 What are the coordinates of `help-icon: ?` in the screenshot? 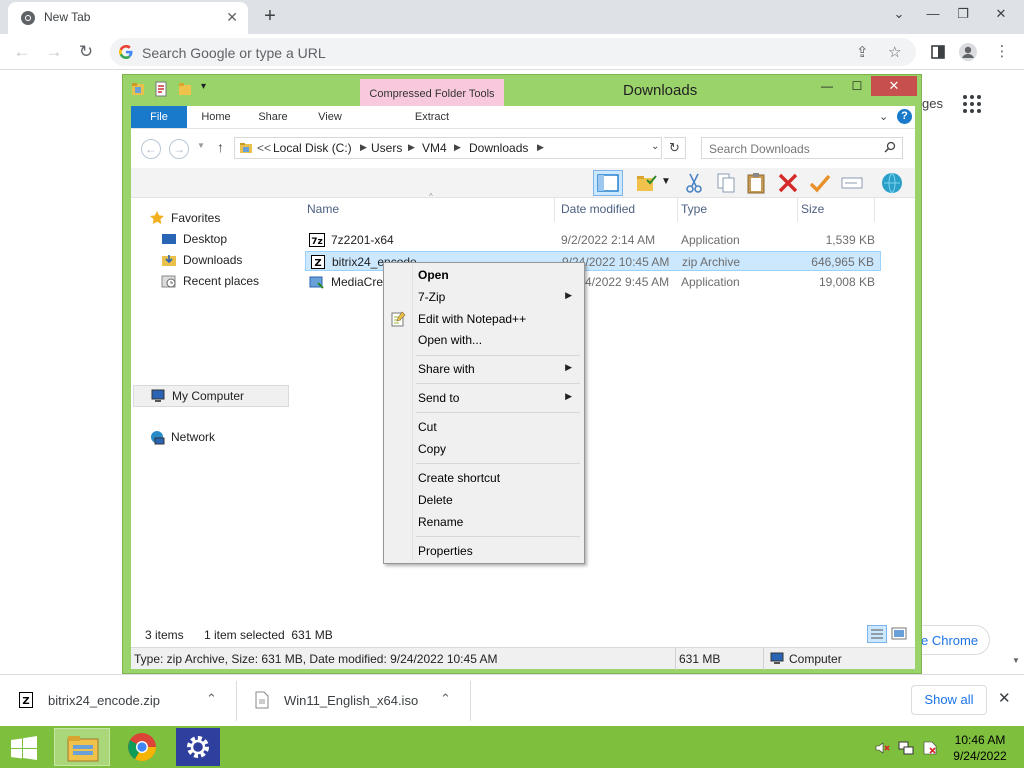 It's located at (904, 116).